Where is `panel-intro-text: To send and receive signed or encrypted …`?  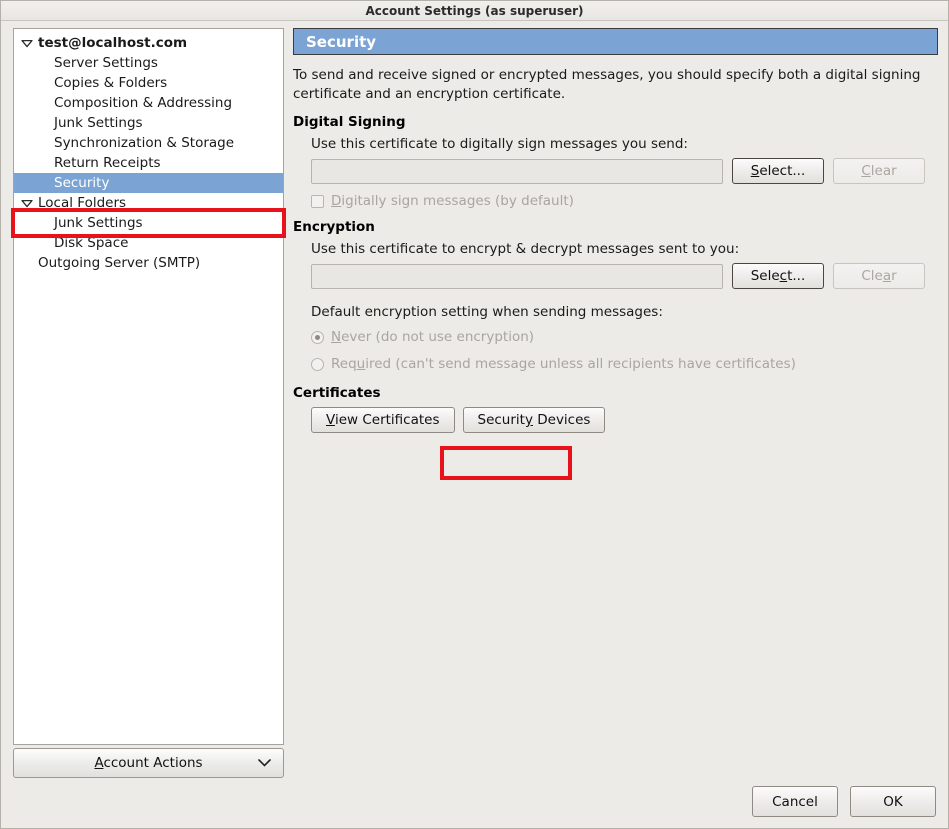 panel-intro-text: To send and receive signed or encrypted … is located at coordinates (607, 84).